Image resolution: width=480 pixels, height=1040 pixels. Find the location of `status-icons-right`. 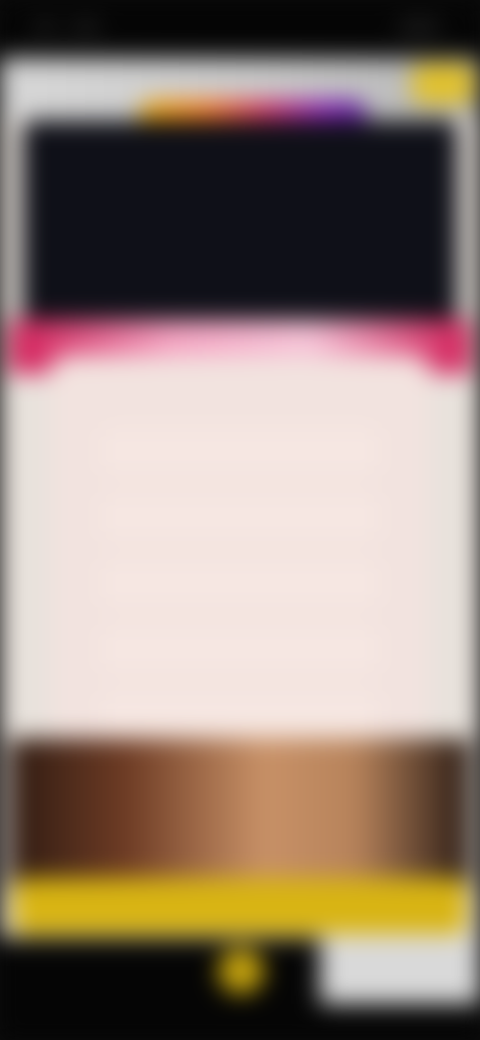

status-icons-right is located at coordinates (419, 27).